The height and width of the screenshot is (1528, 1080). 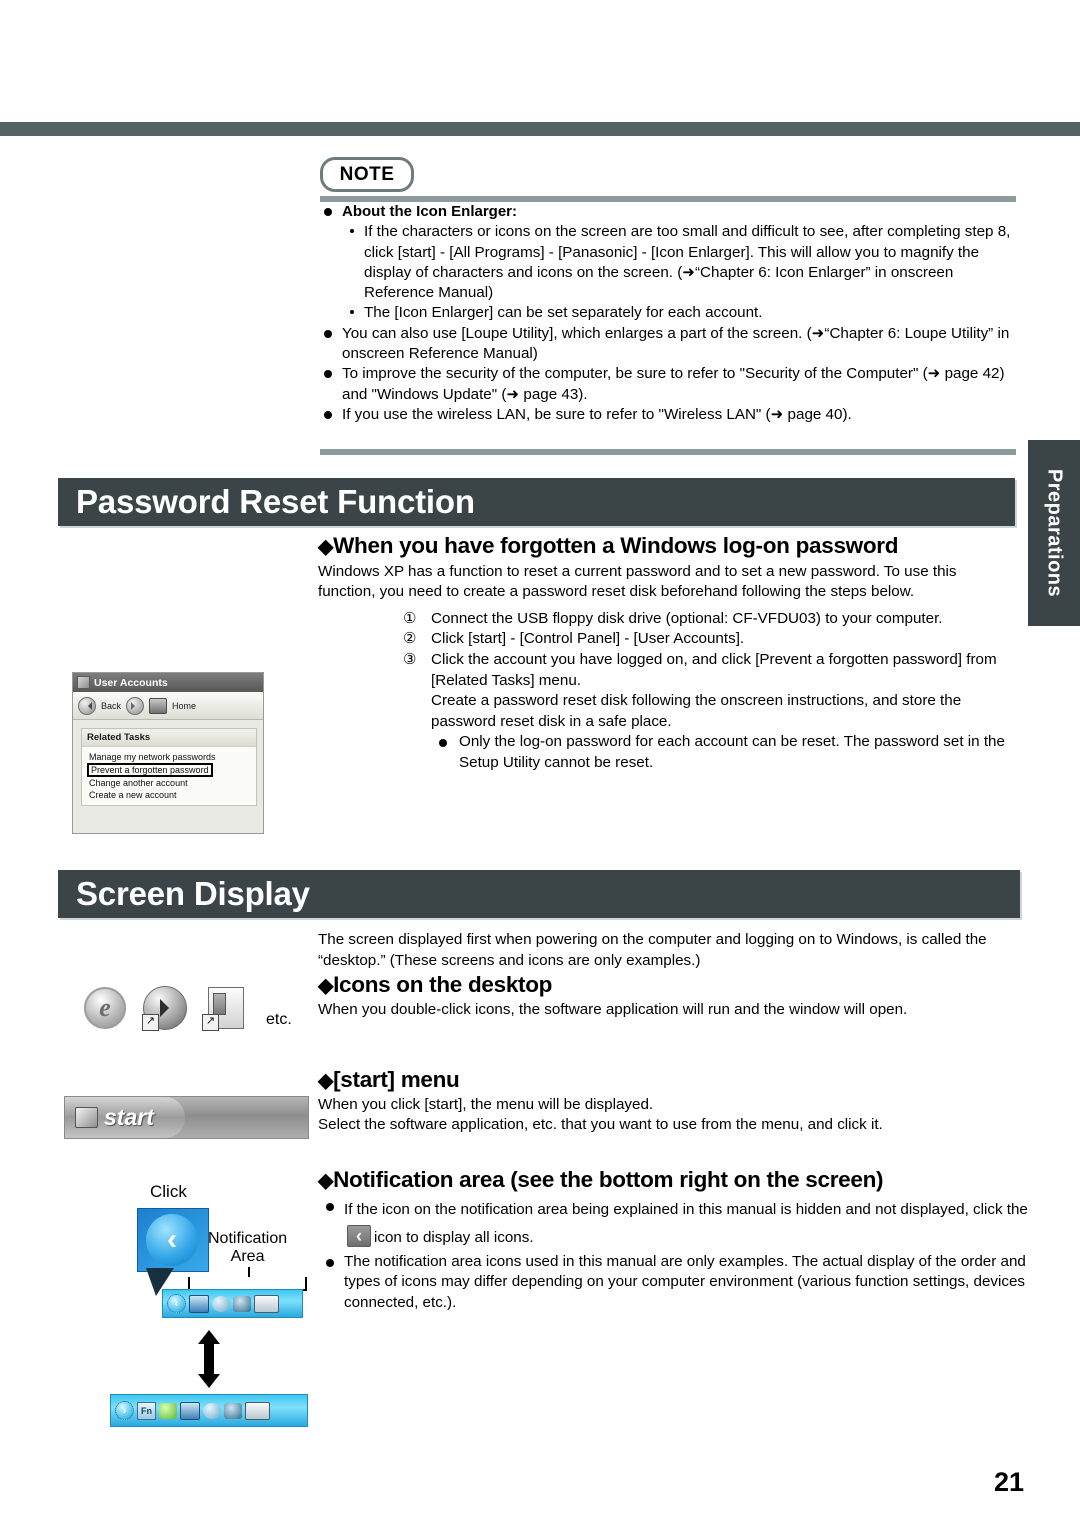 What do you see at coordinates (169, 783) in the screenshot?
I see `ua-link-change-another-account: Change another account` at bounding box center [169, 783].